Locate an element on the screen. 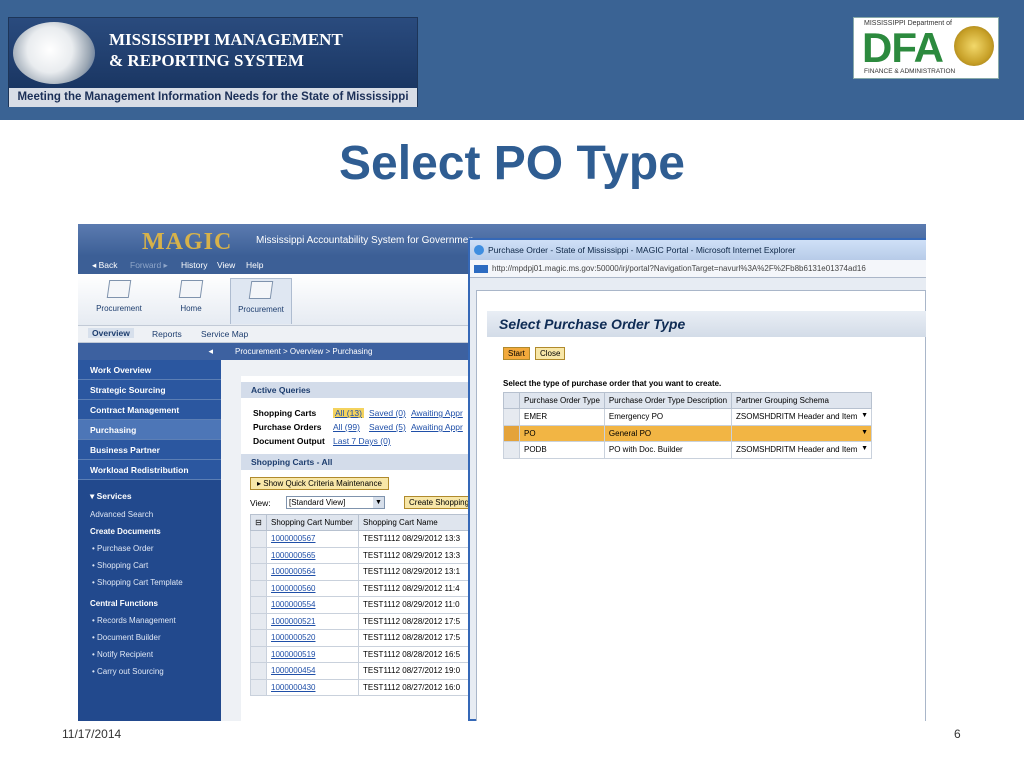 The width and height of the screenshot is (1024, 768). table-row: 1000000521 TEST1112 08/28/2012 17:5 is located at coordinates (370, 621).